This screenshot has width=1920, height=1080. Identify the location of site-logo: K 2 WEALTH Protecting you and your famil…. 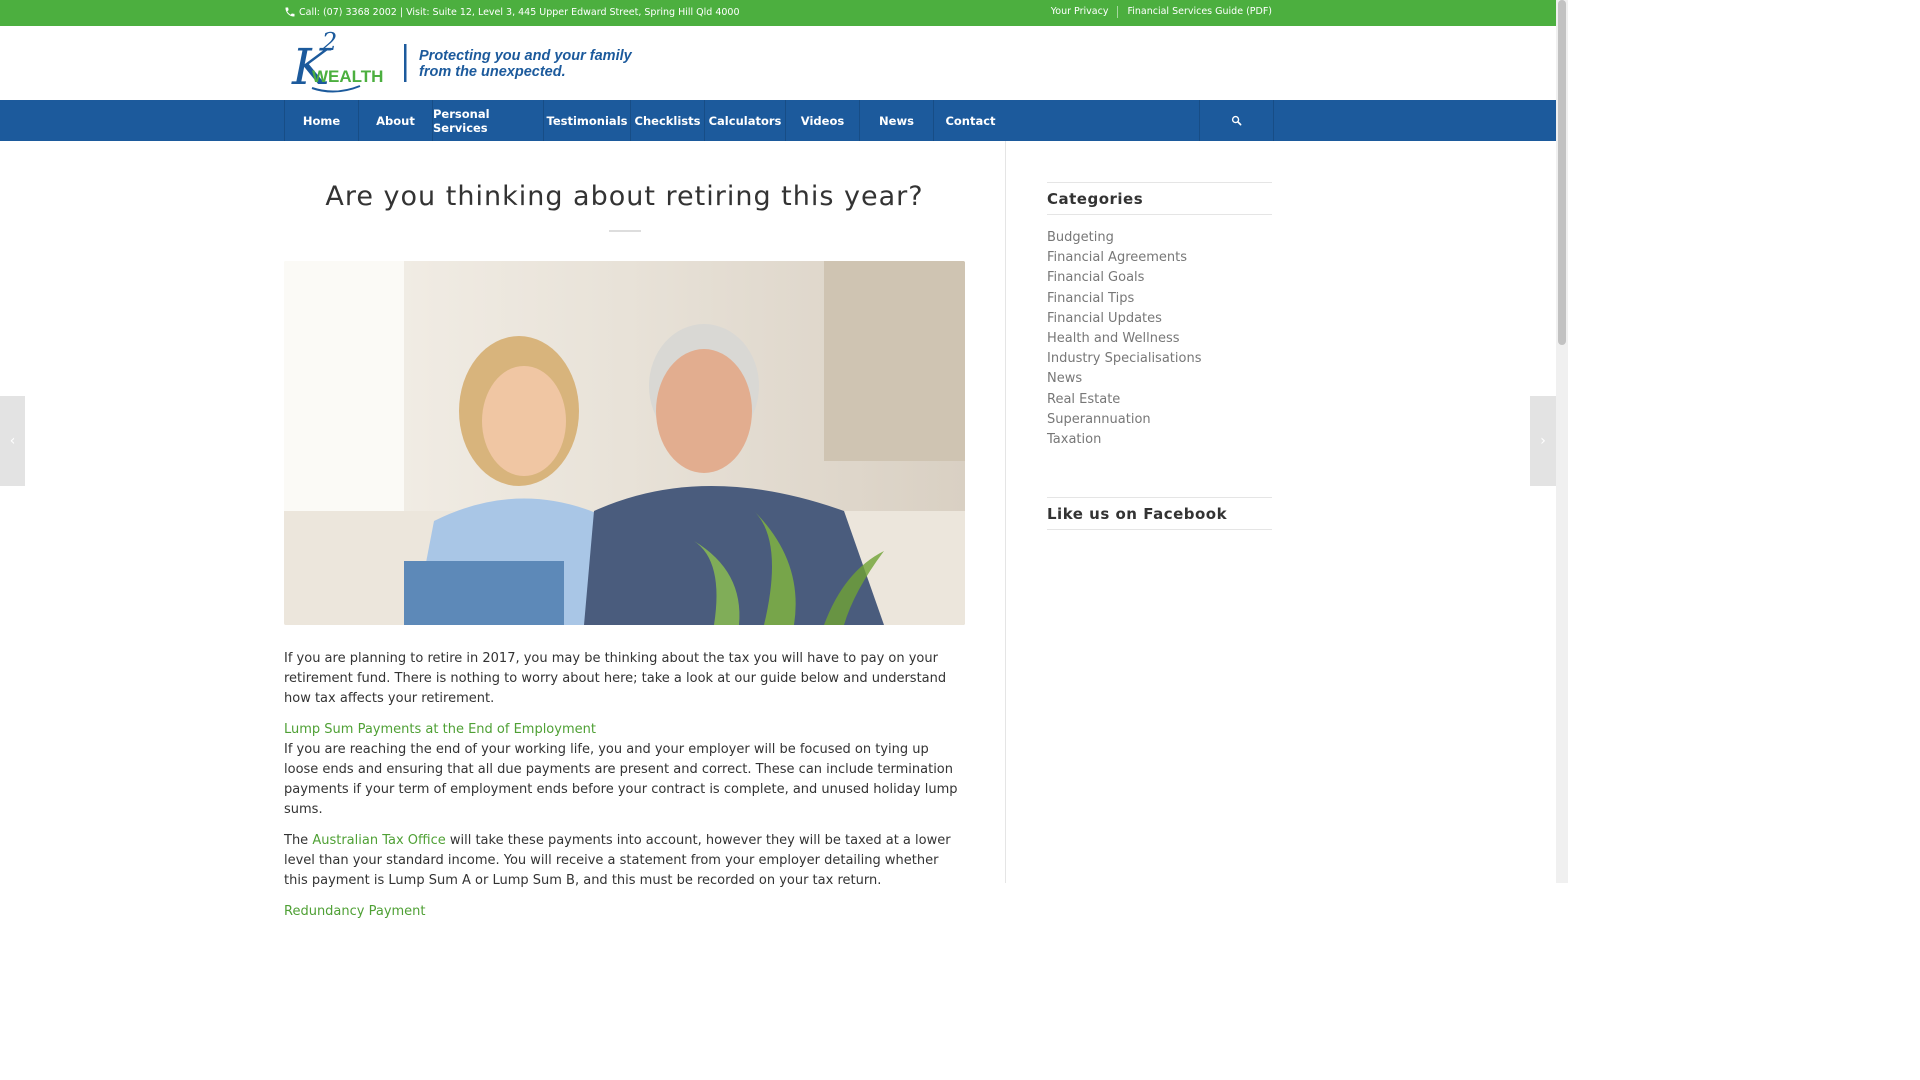
(462, 63).